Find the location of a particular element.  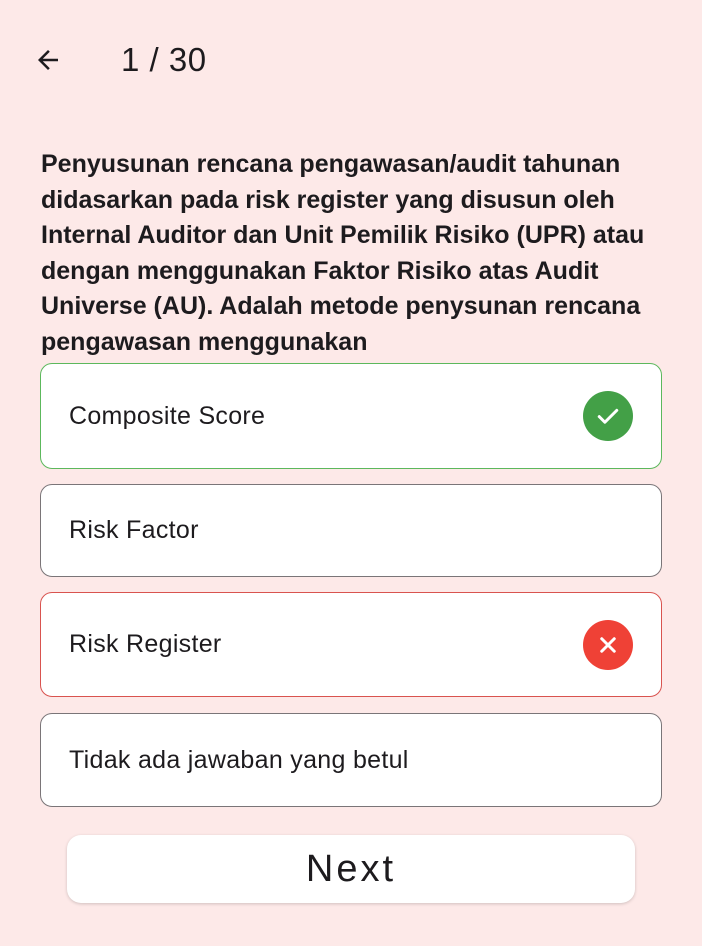

arrow-left-icon is located at coordinates (48, 62).